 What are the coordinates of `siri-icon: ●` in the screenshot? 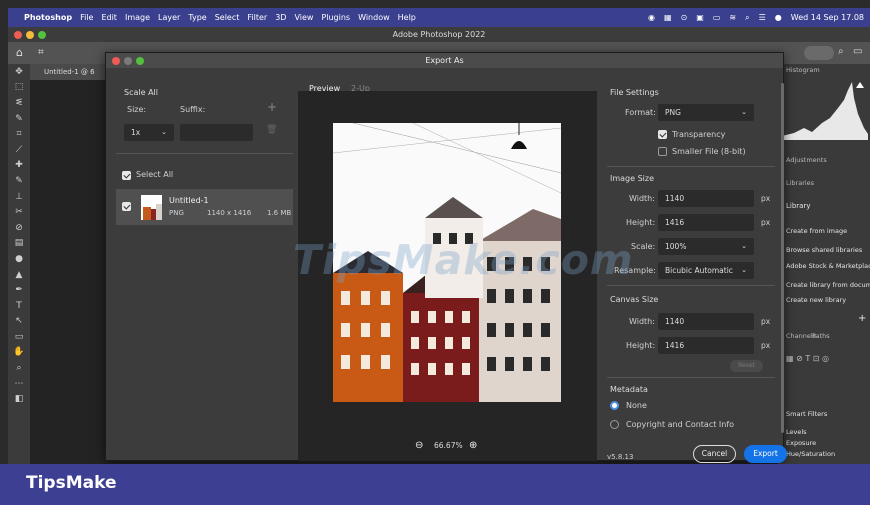 It's located at (778, 17).